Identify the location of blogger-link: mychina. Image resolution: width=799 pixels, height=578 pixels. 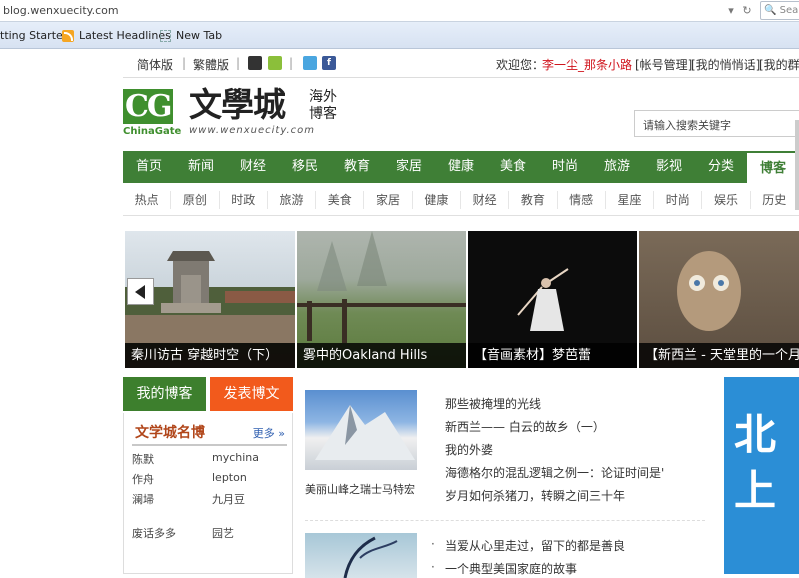
(235, 457).